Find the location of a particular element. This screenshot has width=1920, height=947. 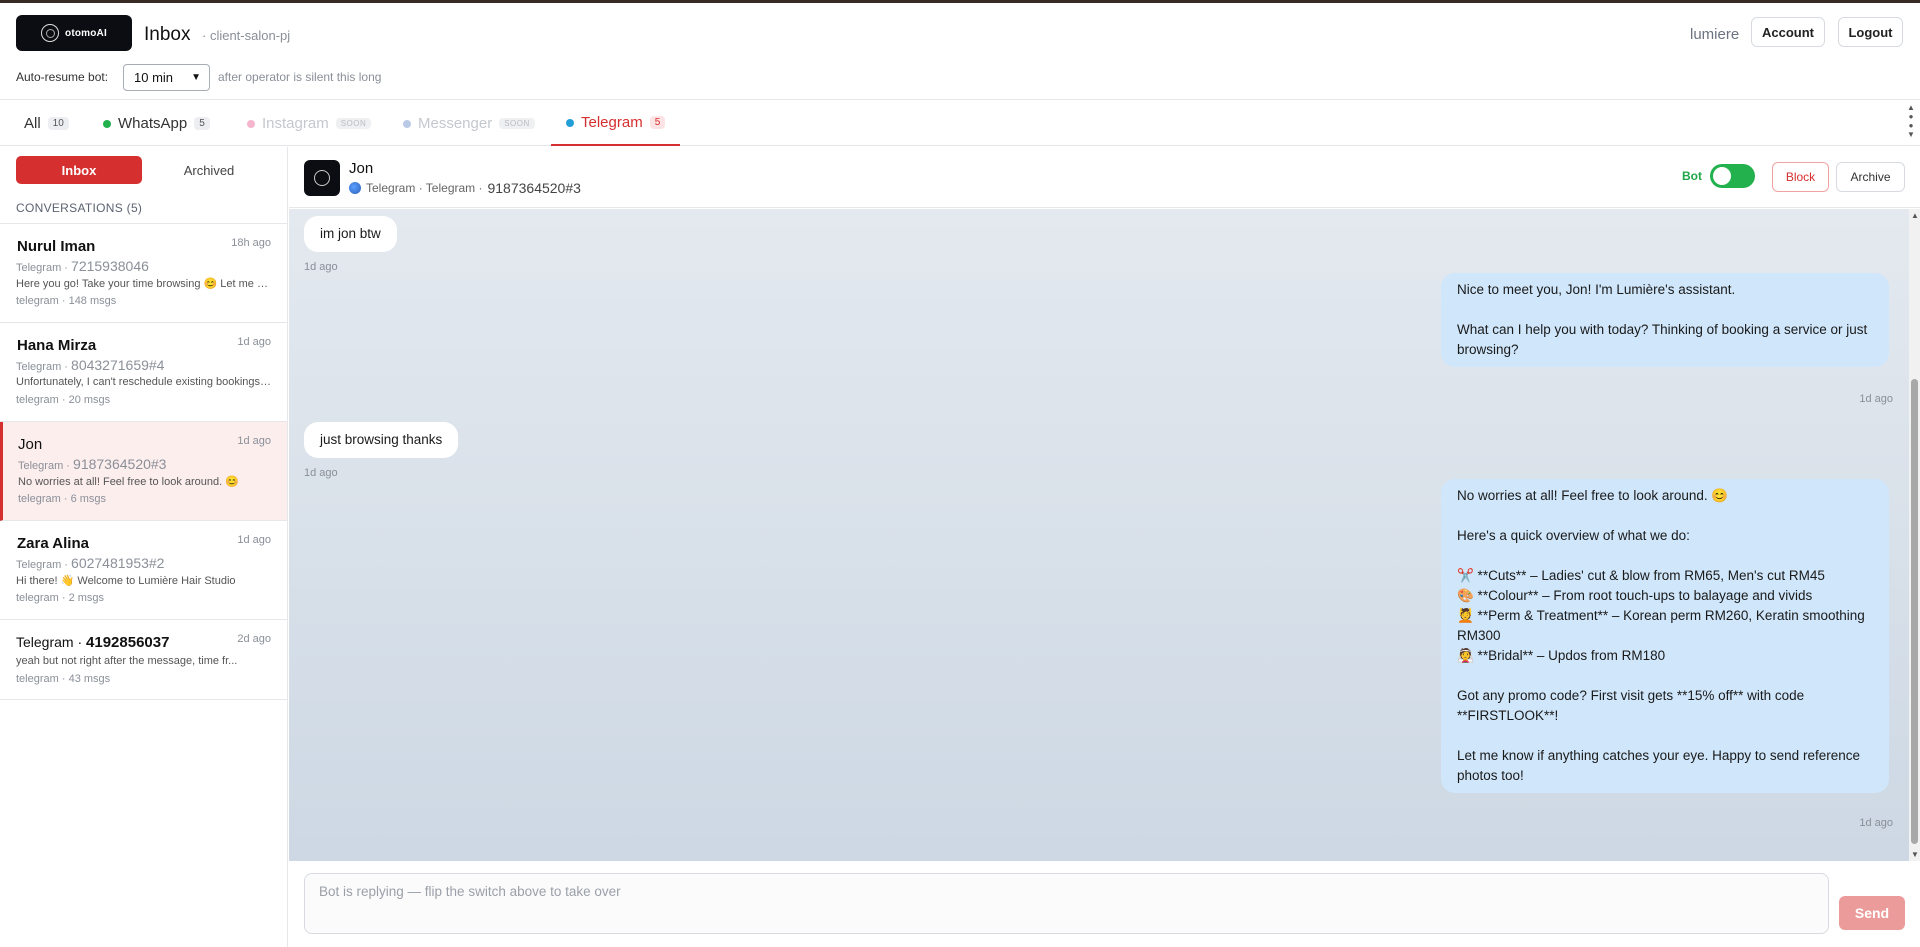

avatar is located at coordinates (322, 178).